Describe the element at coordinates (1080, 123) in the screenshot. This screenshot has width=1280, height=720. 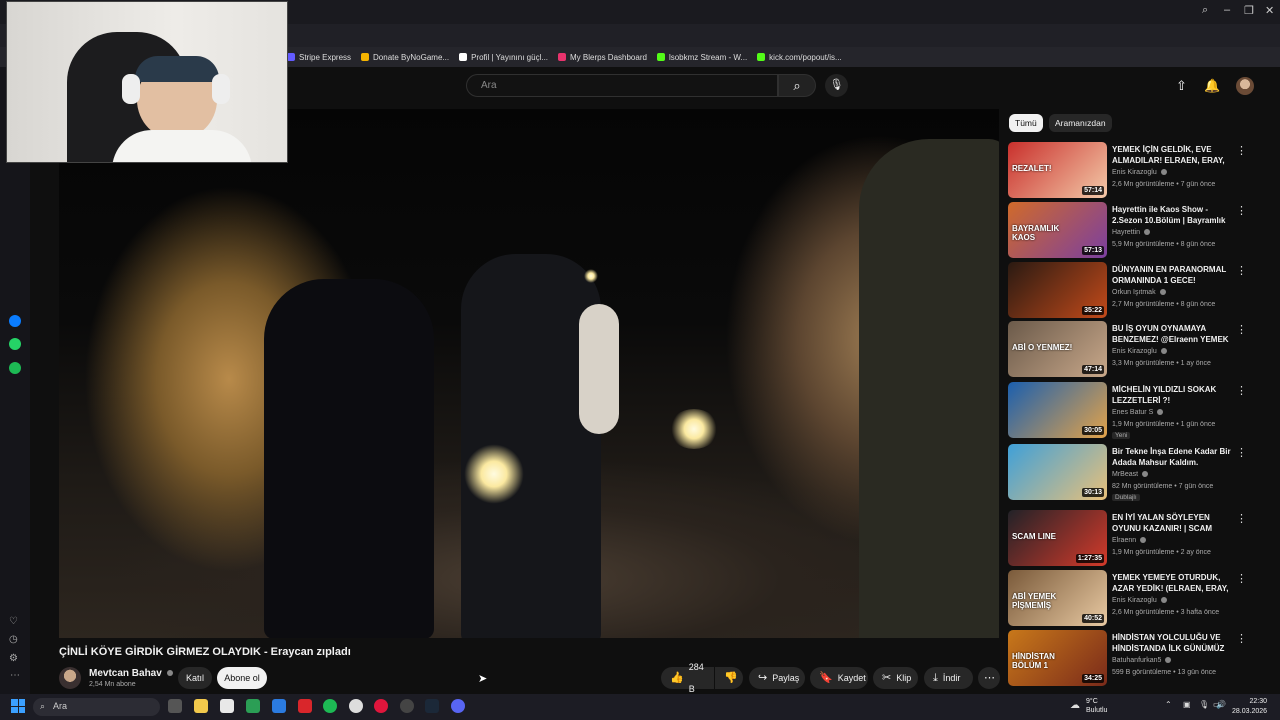
I see `chip-from-search: Aramanızdan` at that location.